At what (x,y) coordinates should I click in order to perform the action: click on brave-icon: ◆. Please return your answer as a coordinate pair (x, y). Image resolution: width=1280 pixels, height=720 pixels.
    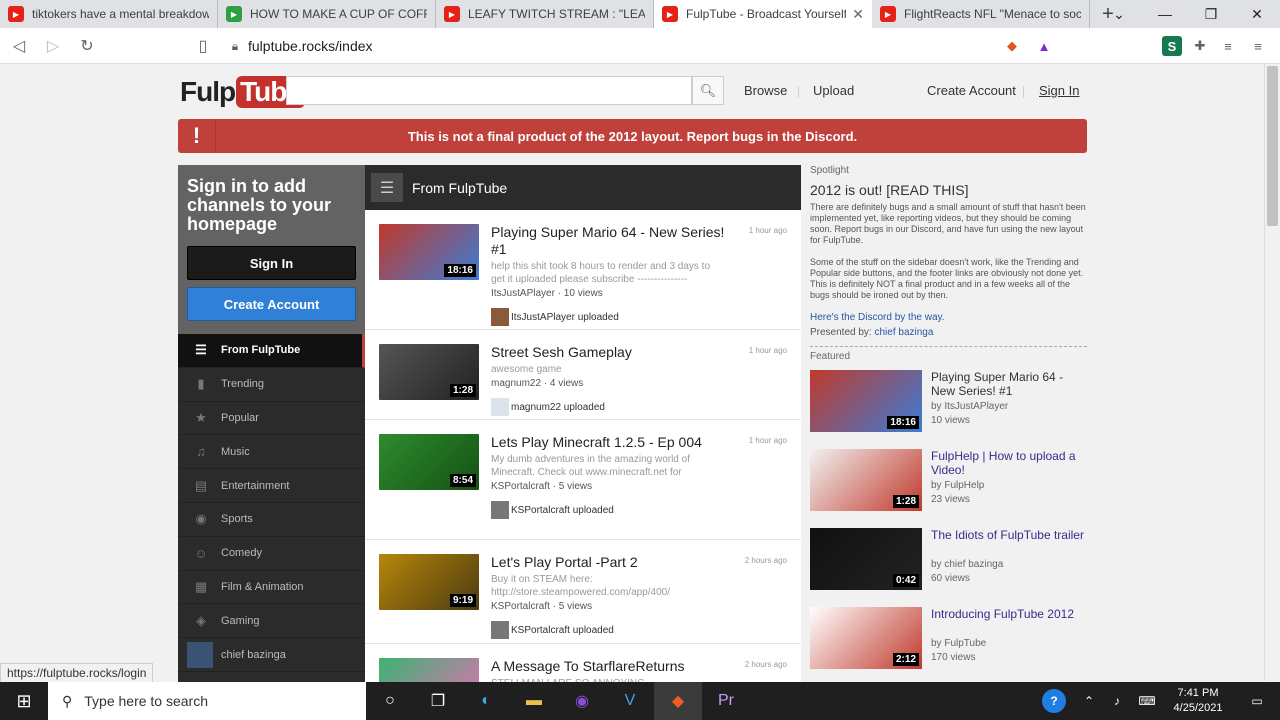
    Looking at the image, I should click on (678, 701).